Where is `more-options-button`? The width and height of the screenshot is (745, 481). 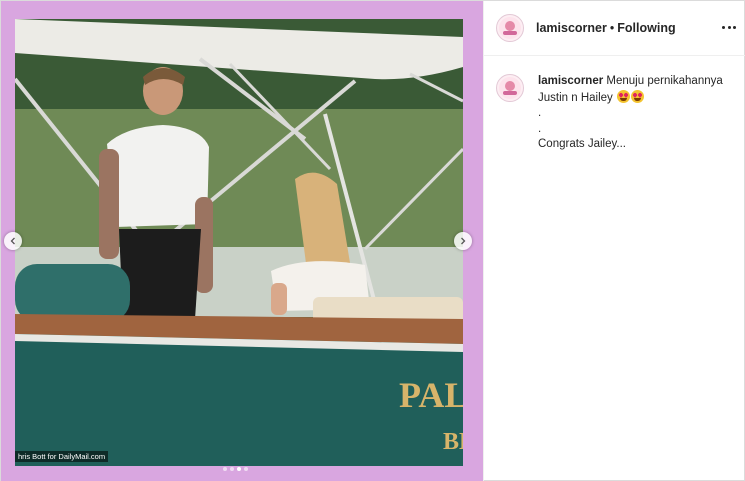 more-options-button is located at coordinates (729, 27).